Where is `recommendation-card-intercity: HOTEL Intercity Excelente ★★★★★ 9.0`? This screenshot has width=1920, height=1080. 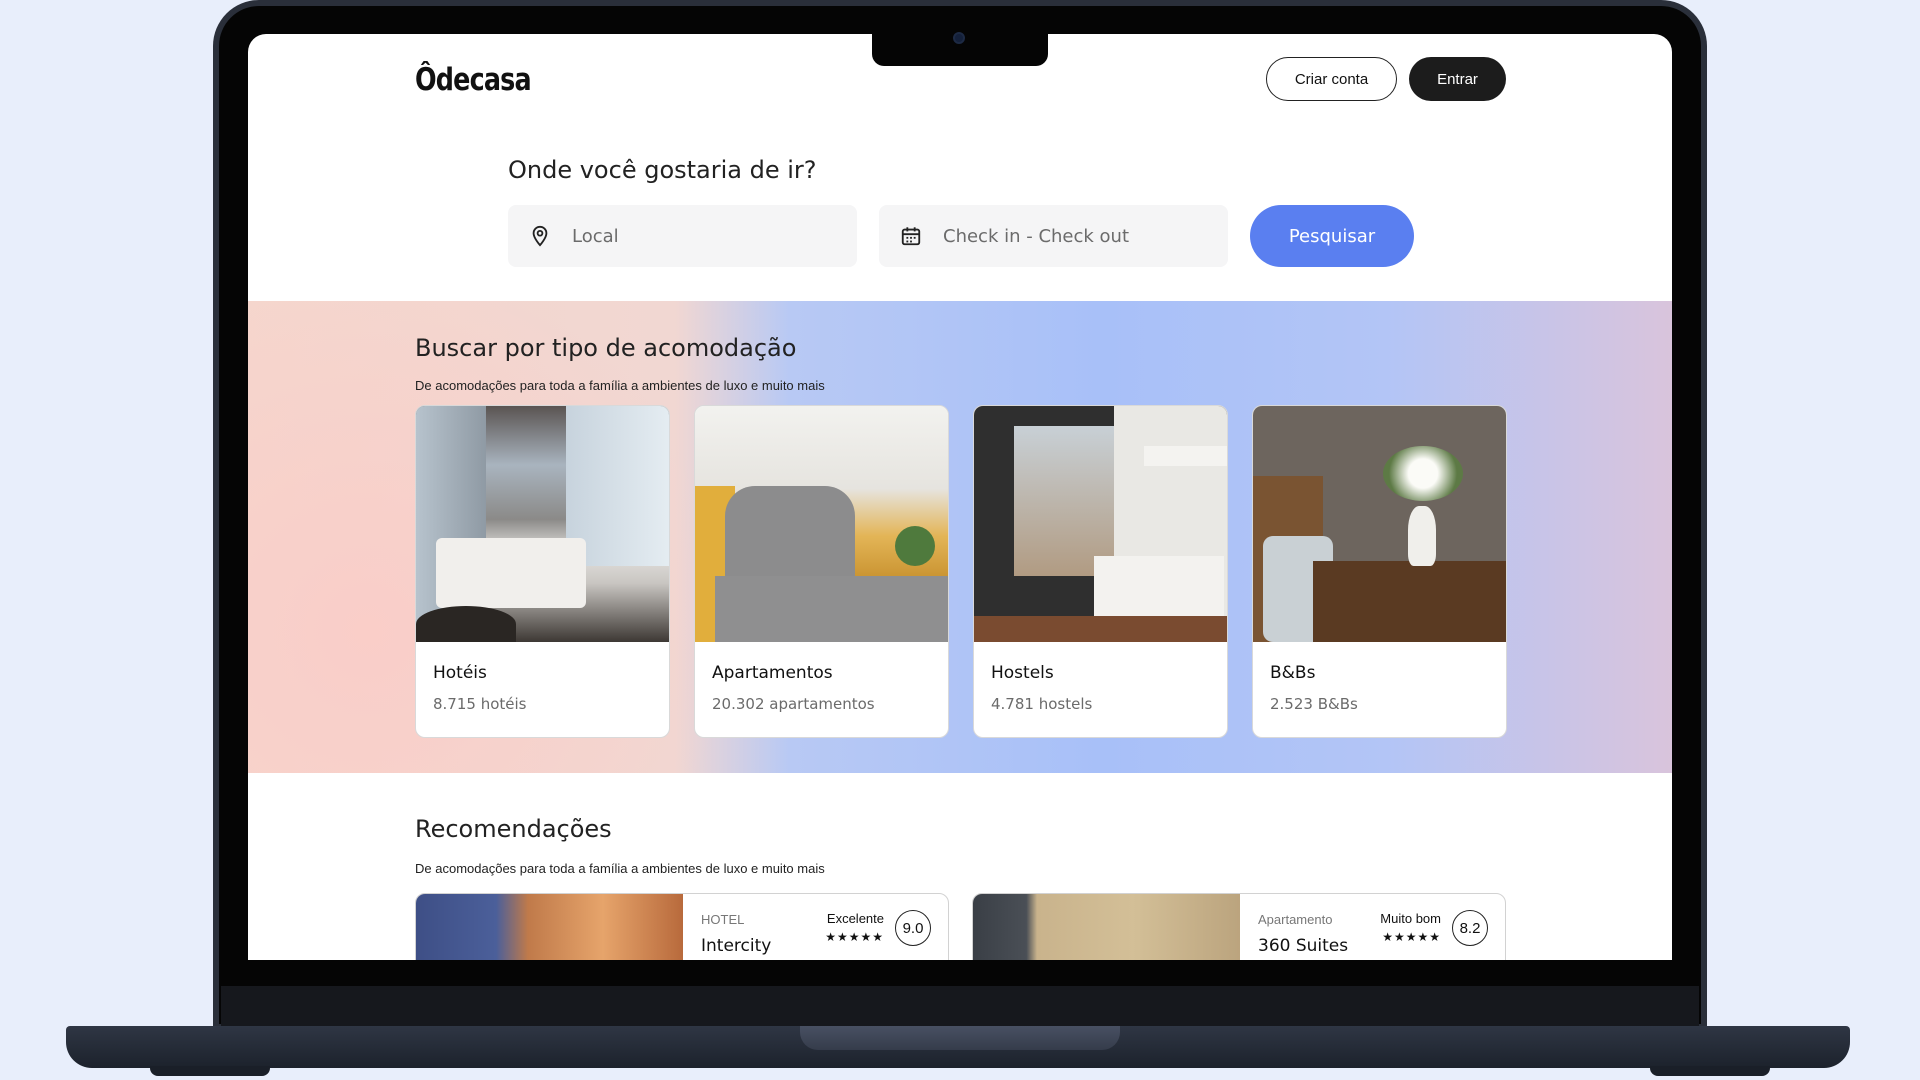 recommendation-card-intercity: HOTEL Intercity Excelente ★★★★★ 9.0 is located at coordinates (682, 926).